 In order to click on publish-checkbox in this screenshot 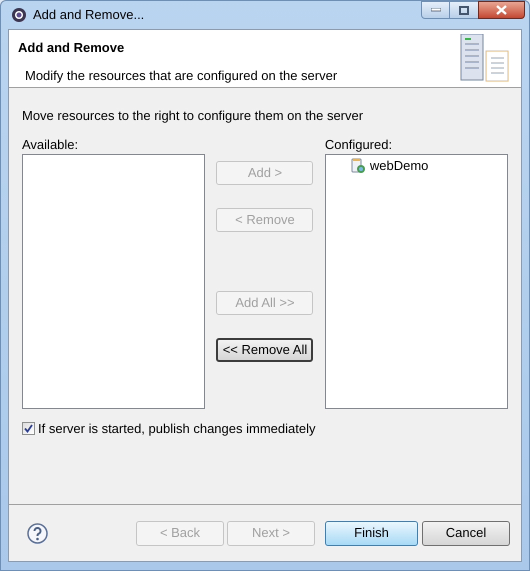, I will do `click(28, 428)`.